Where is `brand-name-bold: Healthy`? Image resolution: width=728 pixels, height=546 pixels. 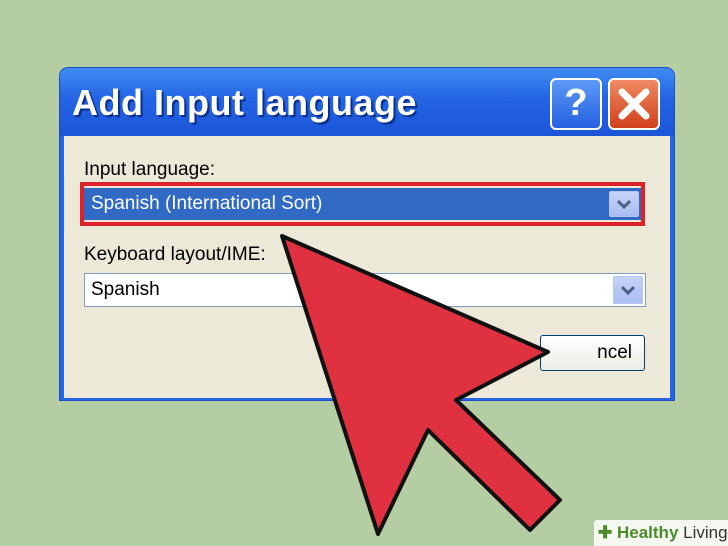
brand-name-bold: Healthy is located at coordinates (647, 532).